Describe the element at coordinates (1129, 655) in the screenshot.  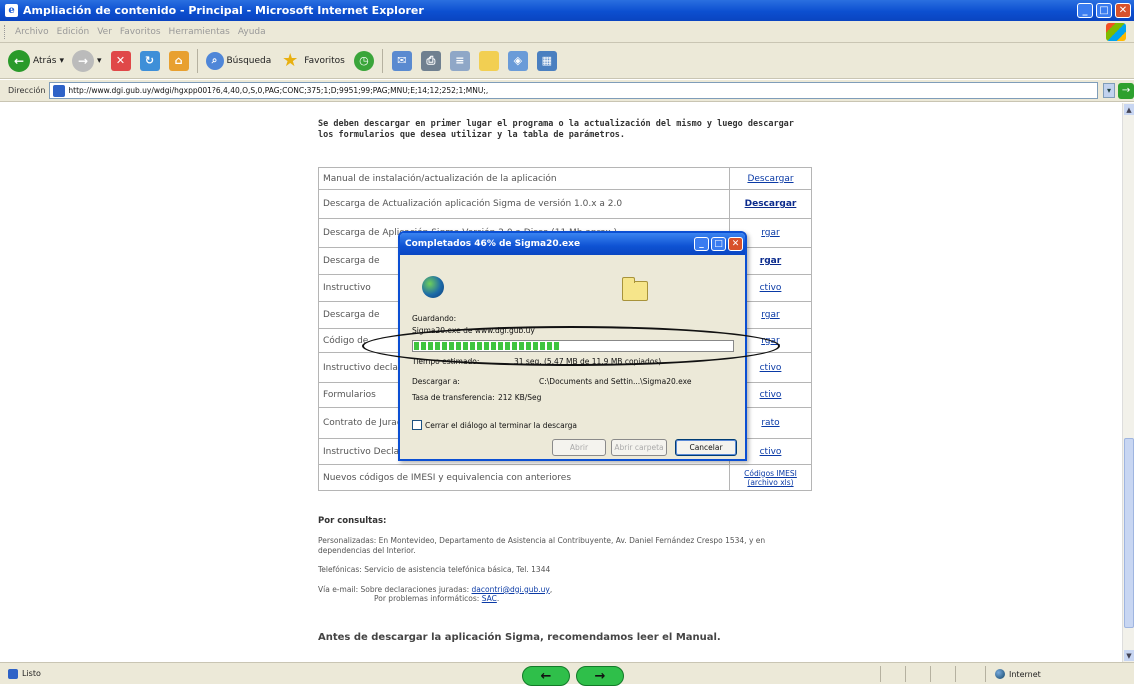
I see `scroll-down-arrow-icon: ▼` at that location.